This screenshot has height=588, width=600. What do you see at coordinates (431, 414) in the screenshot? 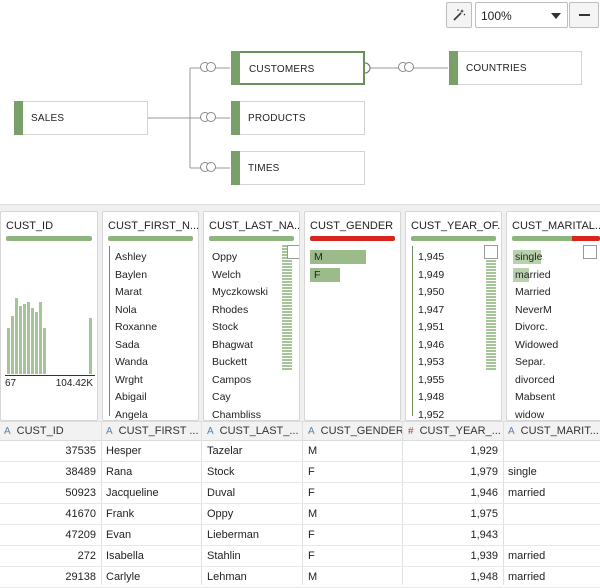
I see `value-item: 1,952` at bounding box center [431, 414].